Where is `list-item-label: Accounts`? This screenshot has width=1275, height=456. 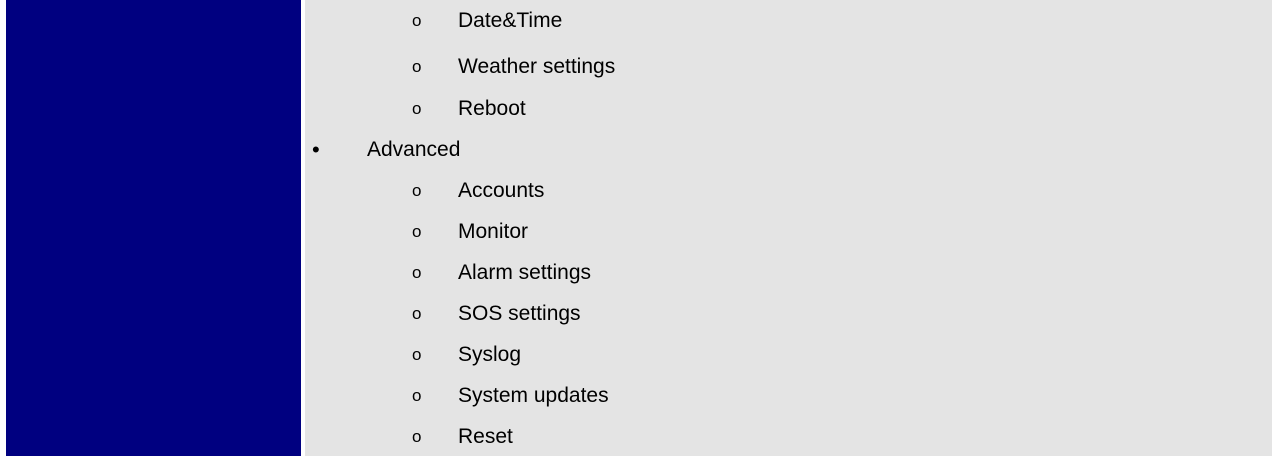
list-item-label: Accounts is located at coordinates (501, 190).